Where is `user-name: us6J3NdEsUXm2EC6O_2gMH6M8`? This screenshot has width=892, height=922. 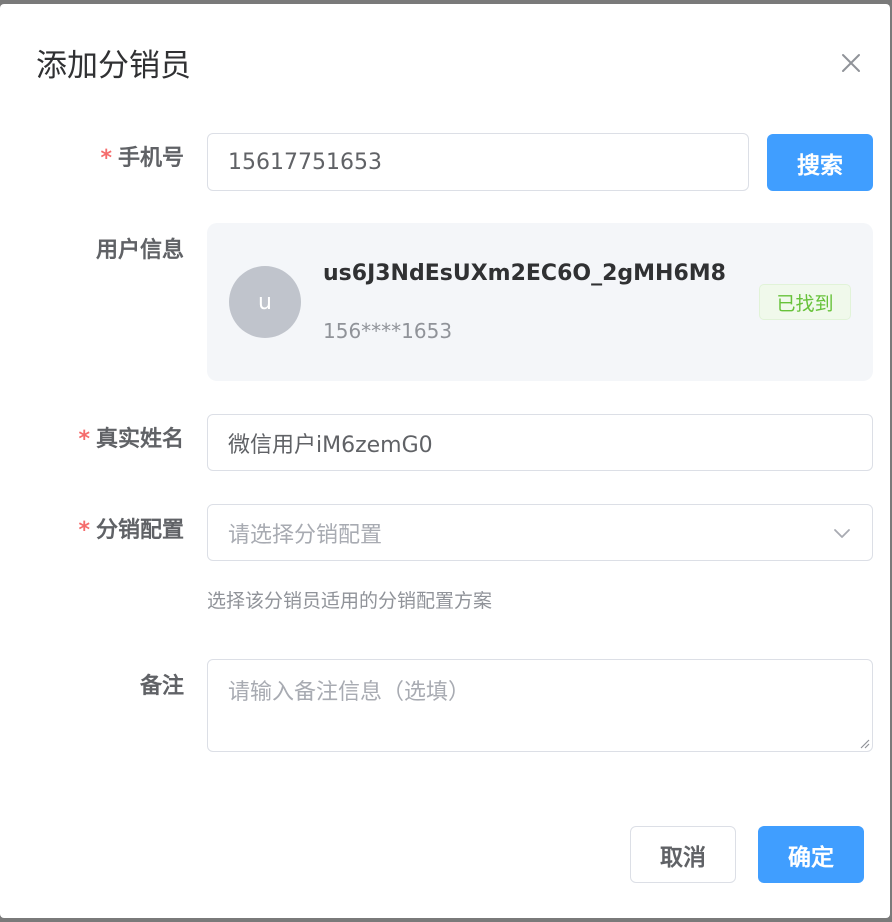
user-name: us6J3NdEsUXm2EC6O_2gMH6M8 is located at coordinates (524, 273).